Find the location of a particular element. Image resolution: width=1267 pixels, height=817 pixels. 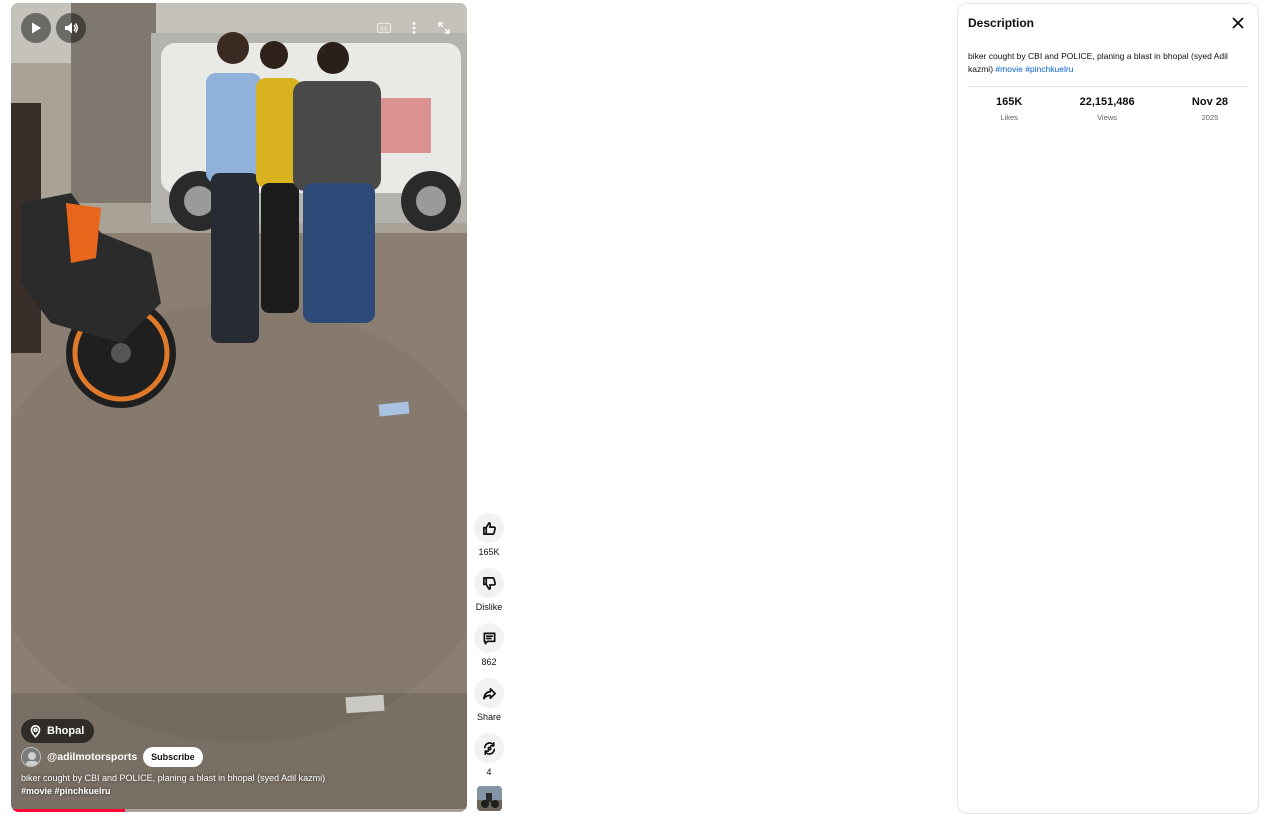

views-stat: 22,151,486 Views is located at coordinates (1107, 109).